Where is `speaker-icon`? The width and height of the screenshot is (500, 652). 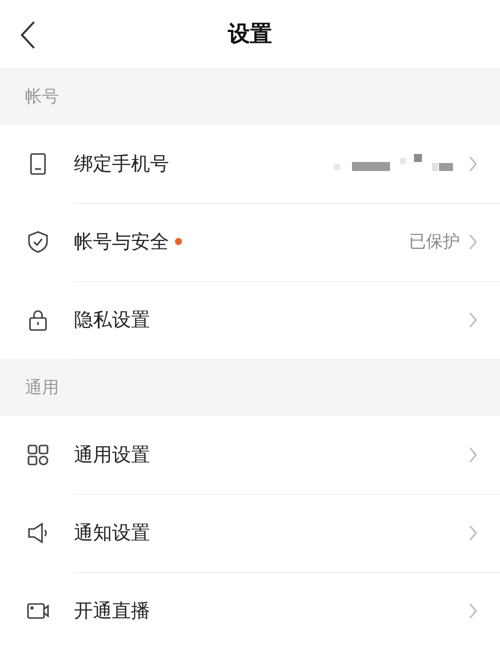
speaker-icon is located at coordinates (38, 533).